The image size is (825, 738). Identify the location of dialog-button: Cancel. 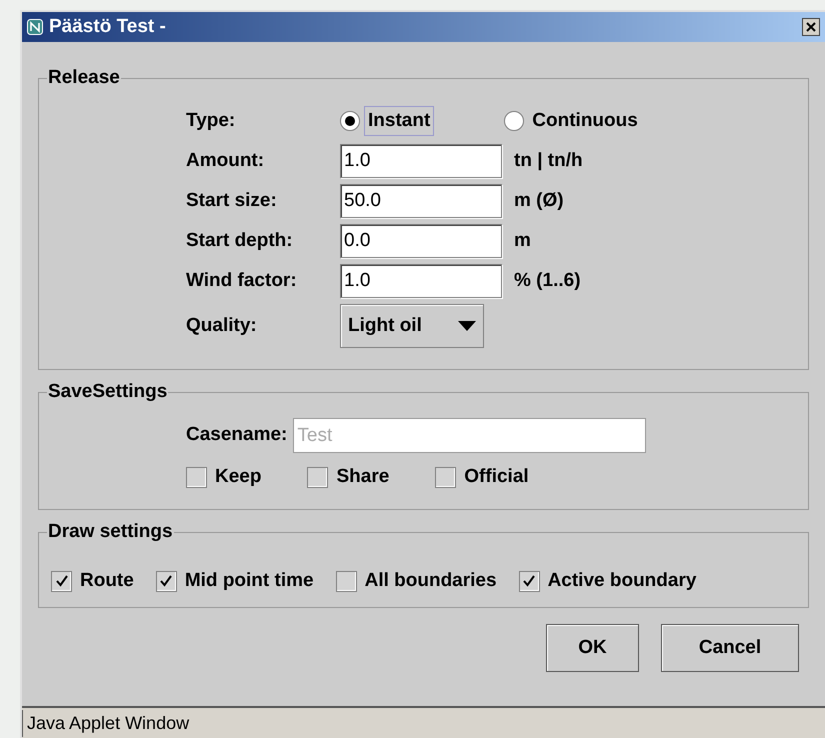
(730, 648).